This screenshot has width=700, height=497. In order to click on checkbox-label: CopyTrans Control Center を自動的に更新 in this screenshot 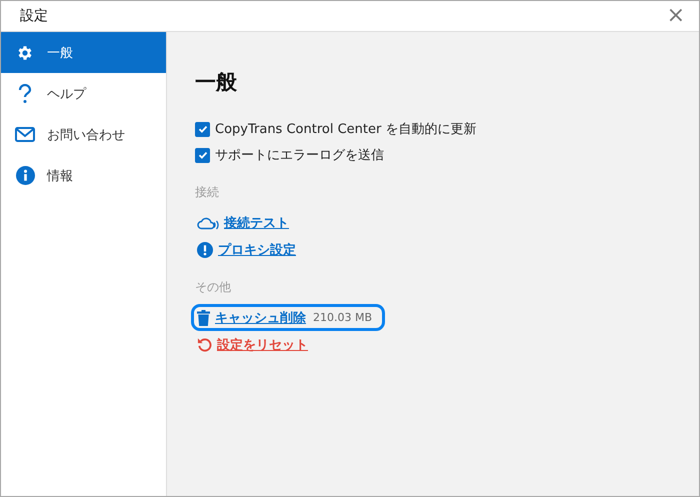, I will do `click(345, 129)`.